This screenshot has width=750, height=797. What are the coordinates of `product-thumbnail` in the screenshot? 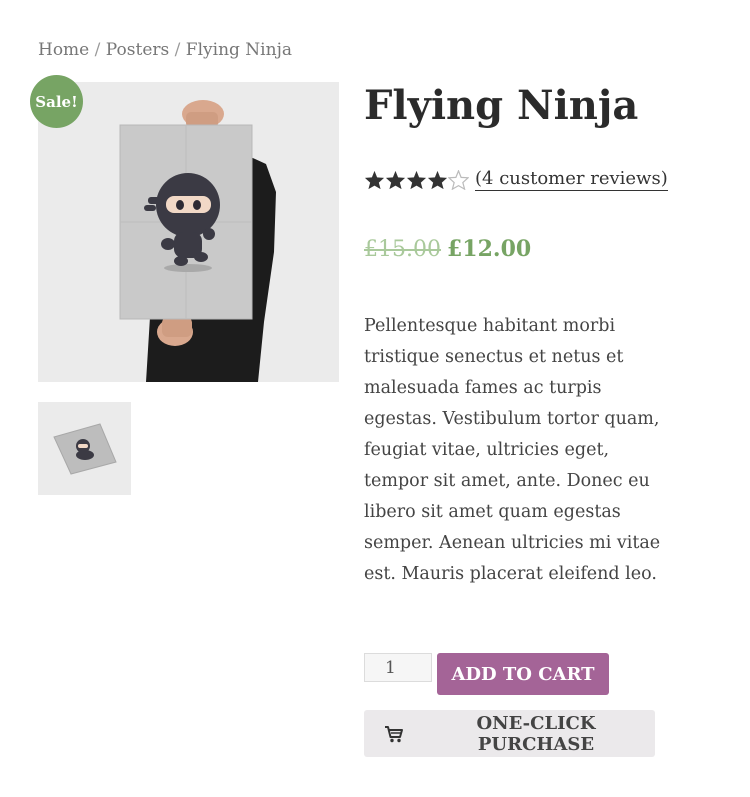 It's located at (84, 448).